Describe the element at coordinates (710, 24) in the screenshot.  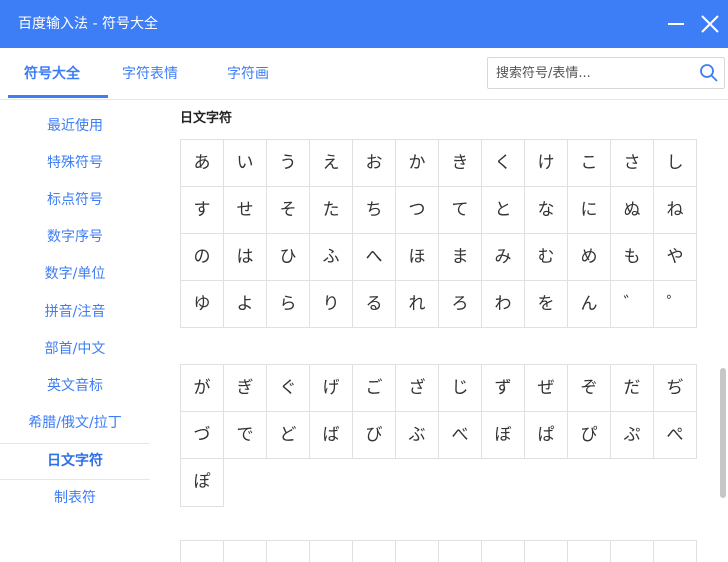
I see `close-button` at that location.